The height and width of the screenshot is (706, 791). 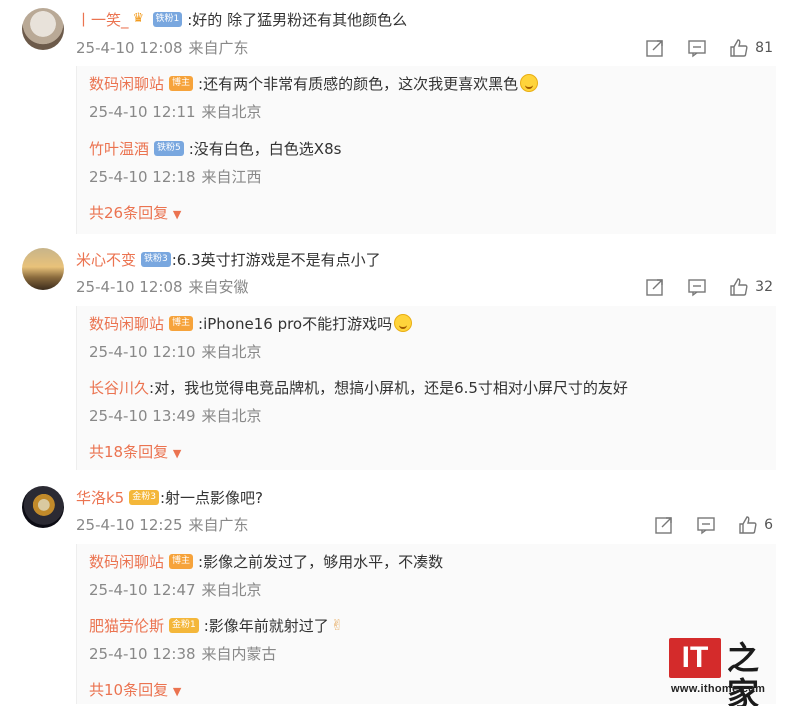 What do you see at coordinates (276, 259) in the screenshot?
I see `comment-text: :6.3英寸打游戏是不是有点小了` at bounding box center [276, 259].